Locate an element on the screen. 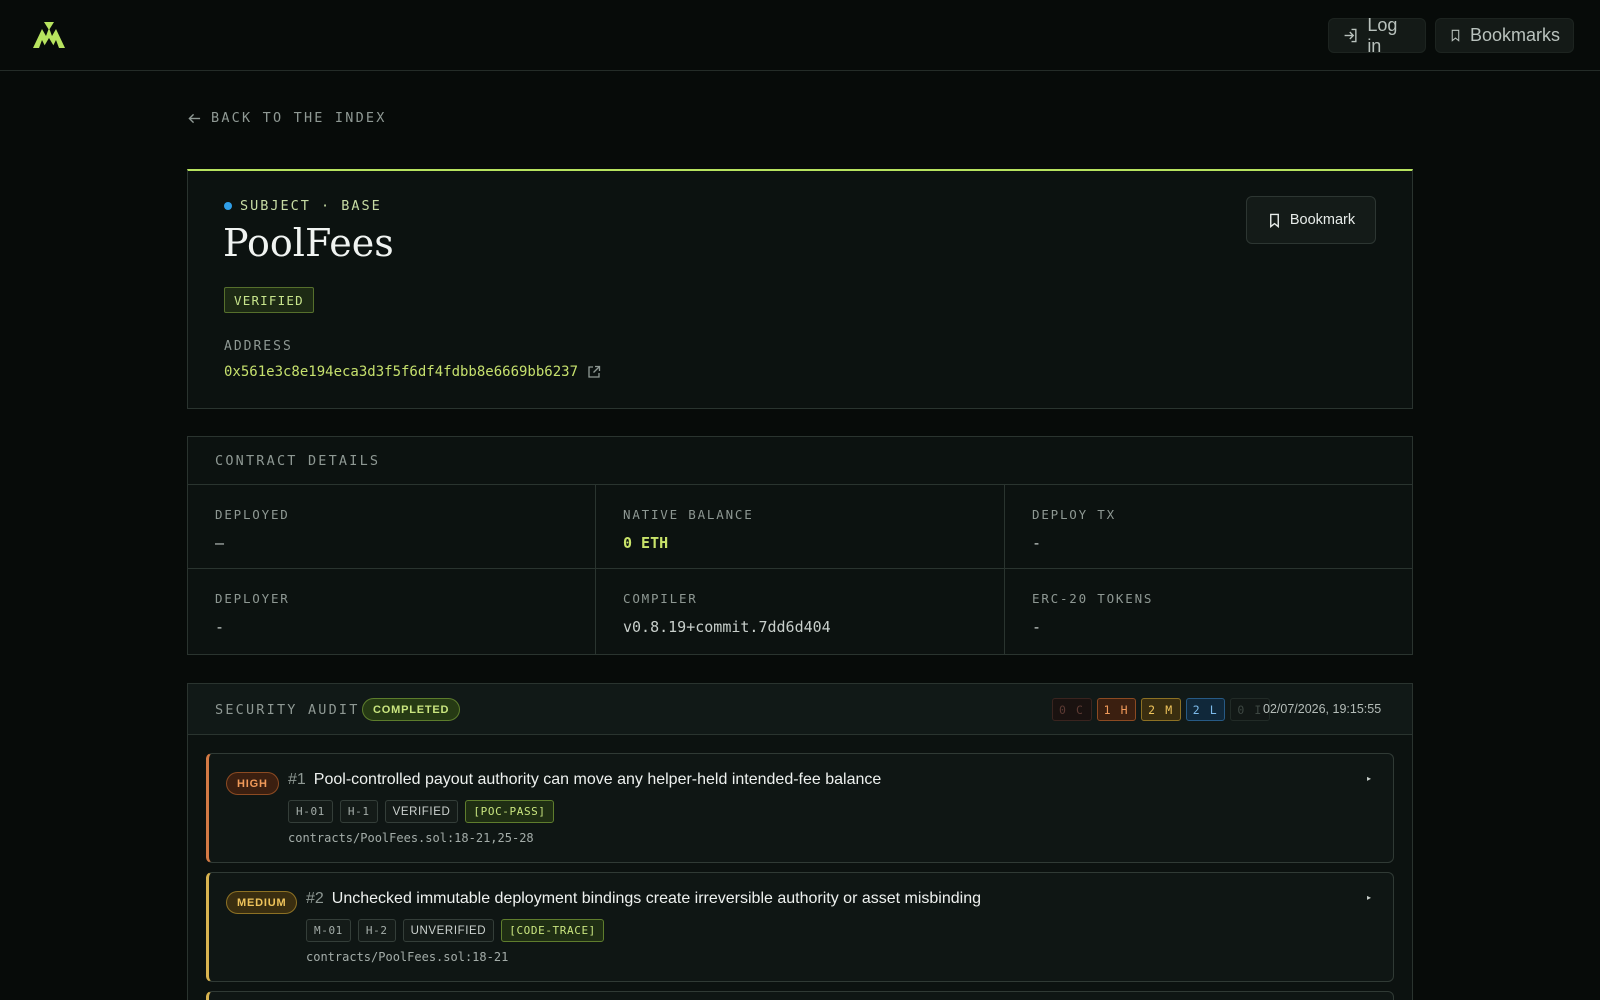 The height and width of the screenshot is (1000, 1600). severity-counts: 0 C 1 H 2 M 2 L 0 I is located at coordinates (1161, 709).